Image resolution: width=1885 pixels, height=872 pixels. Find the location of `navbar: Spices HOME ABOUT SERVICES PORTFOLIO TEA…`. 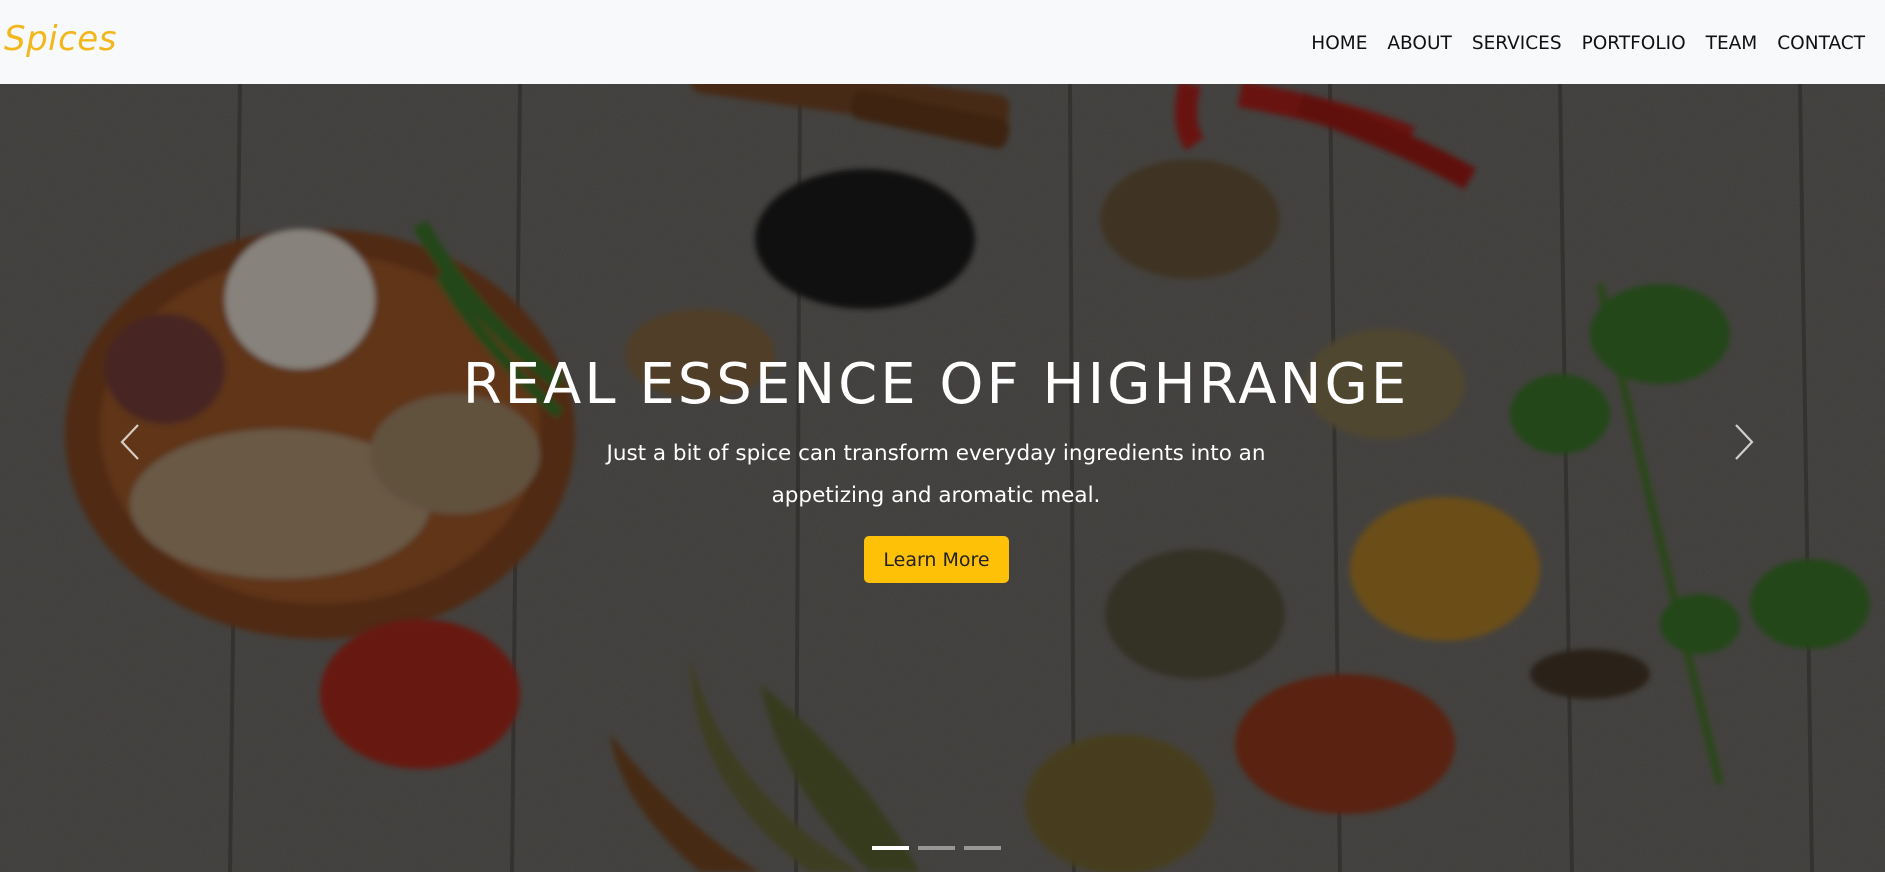

navbar: Spices HOME ABOUT SERVICES PORTFOLIO TEA… is located at coordinates (942, 42).